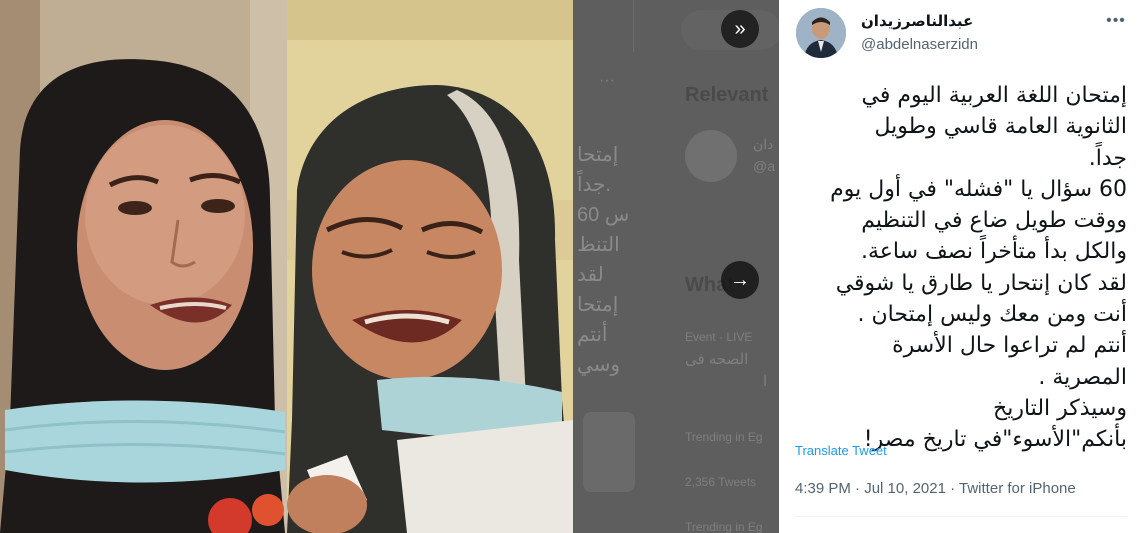  I want to click on background-line: التنظ, so click(598, 245).